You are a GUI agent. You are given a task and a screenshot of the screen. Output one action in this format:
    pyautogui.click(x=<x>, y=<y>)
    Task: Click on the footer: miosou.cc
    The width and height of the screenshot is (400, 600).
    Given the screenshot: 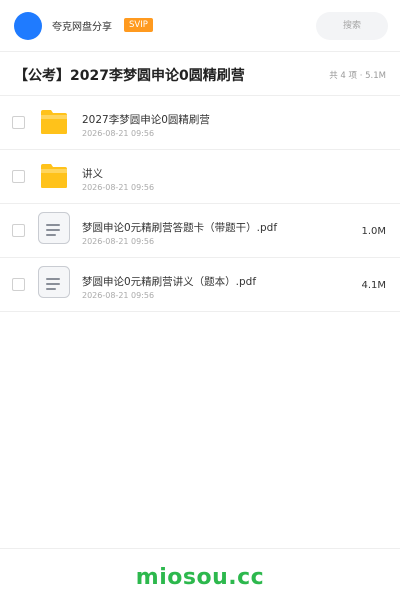 What is the action you would take?
    pyautogui.click(x=200, y=574)
    